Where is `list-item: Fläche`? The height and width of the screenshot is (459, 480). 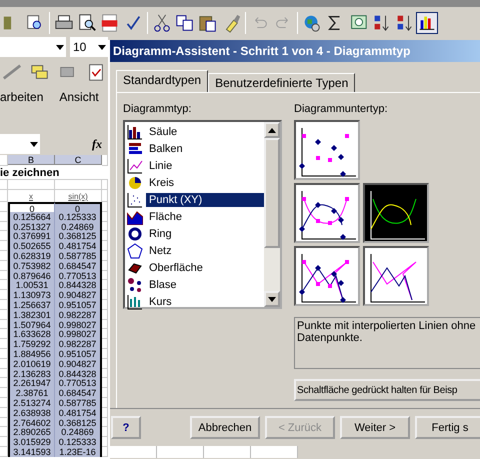
list-item: Fläche is located at coordinates (205, 217).